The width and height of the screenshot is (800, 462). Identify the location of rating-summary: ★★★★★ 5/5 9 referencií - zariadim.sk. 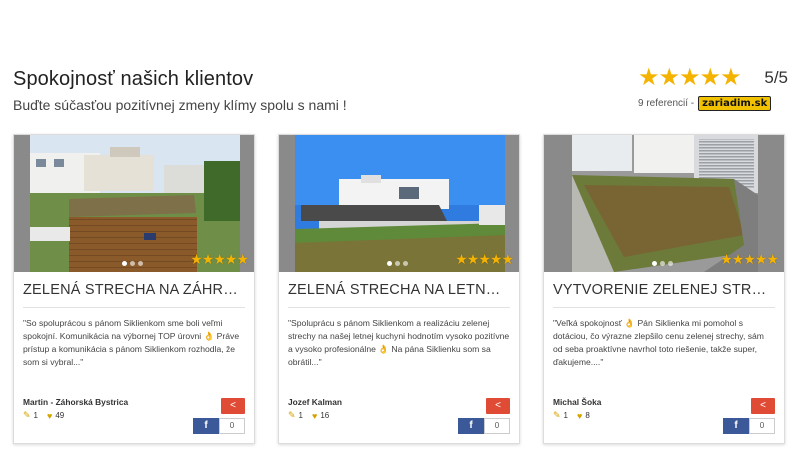
(713, 88).